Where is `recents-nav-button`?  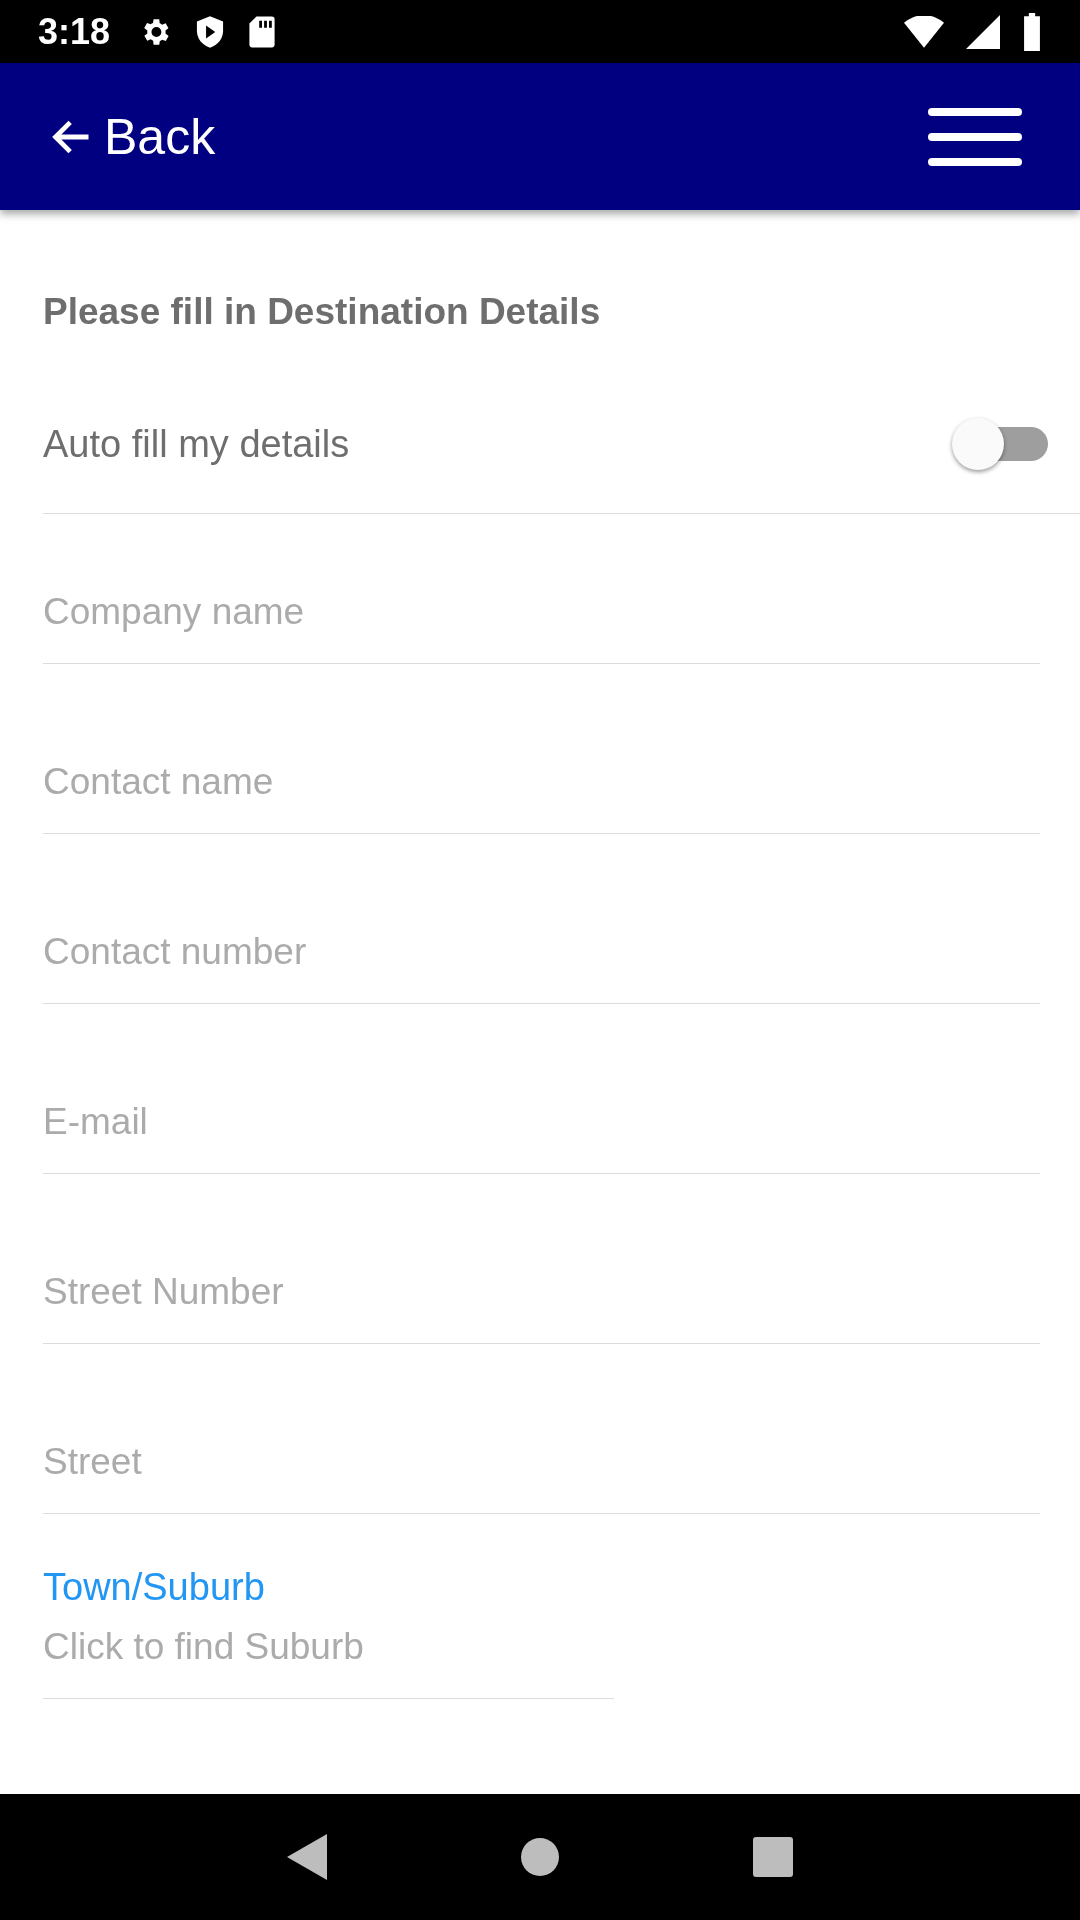 recents-nav-button is located at coordinates (773, 1857).